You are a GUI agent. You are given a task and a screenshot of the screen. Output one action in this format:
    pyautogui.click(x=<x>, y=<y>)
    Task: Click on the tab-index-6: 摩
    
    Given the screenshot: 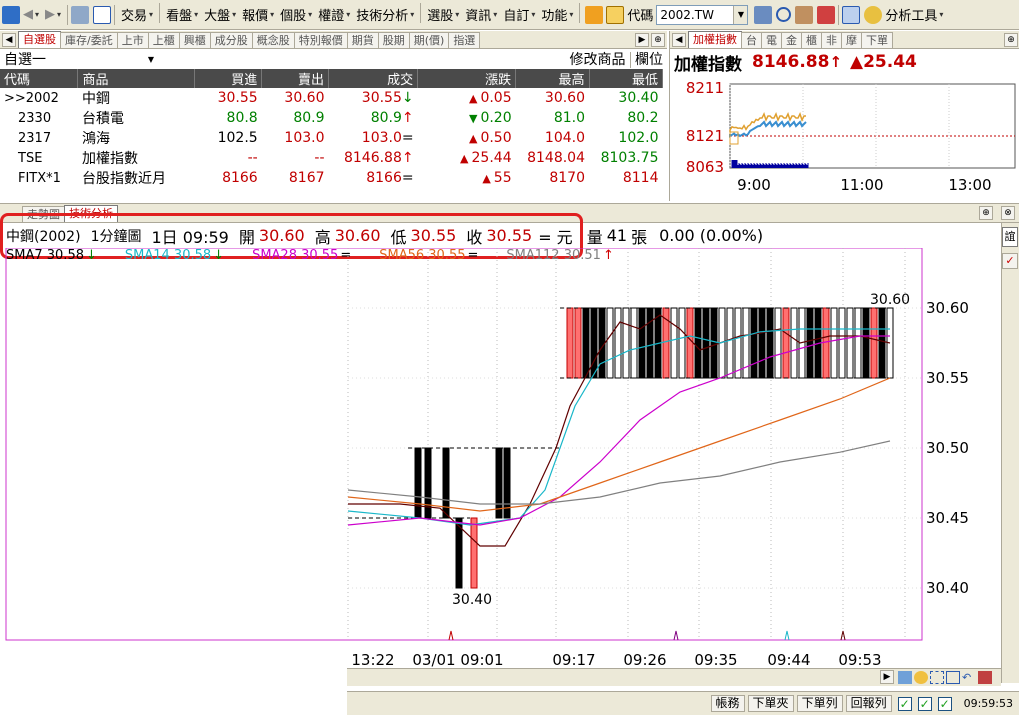 What is the action you would take?
    pyautogui.click(x=851, y=40)
    